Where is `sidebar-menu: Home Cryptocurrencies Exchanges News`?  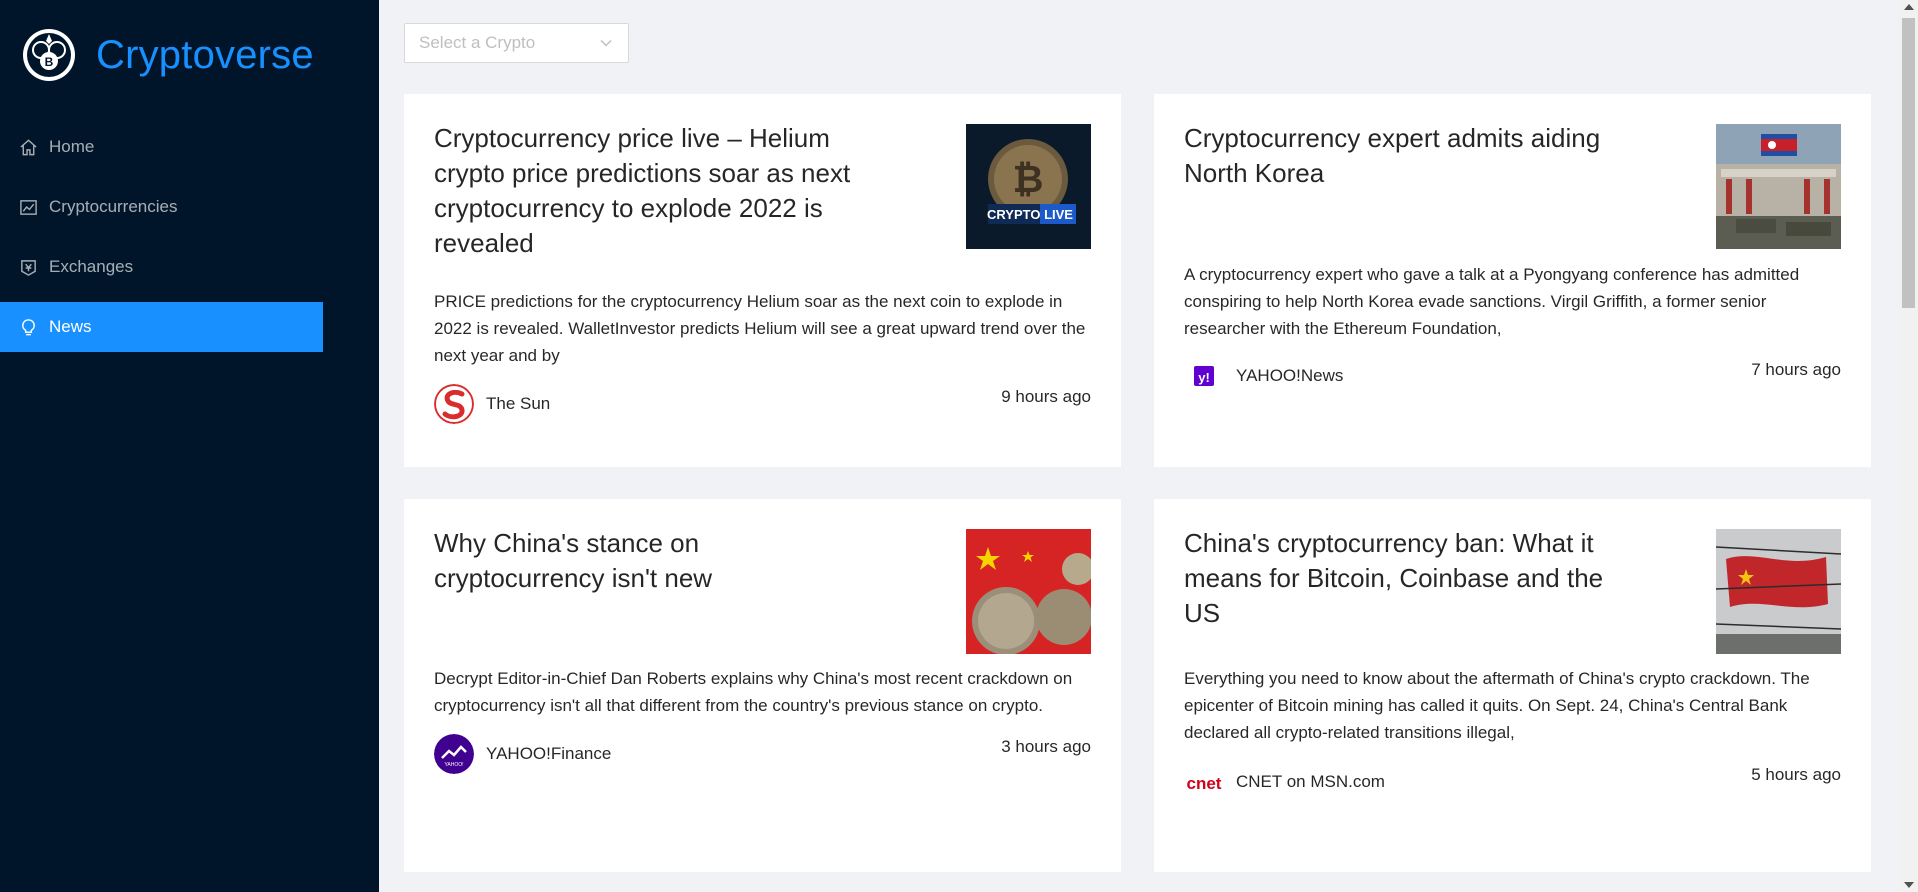
sidebar-menu: Home Cryptocurrencies Exchanges News is located at coordinates (161, 242).